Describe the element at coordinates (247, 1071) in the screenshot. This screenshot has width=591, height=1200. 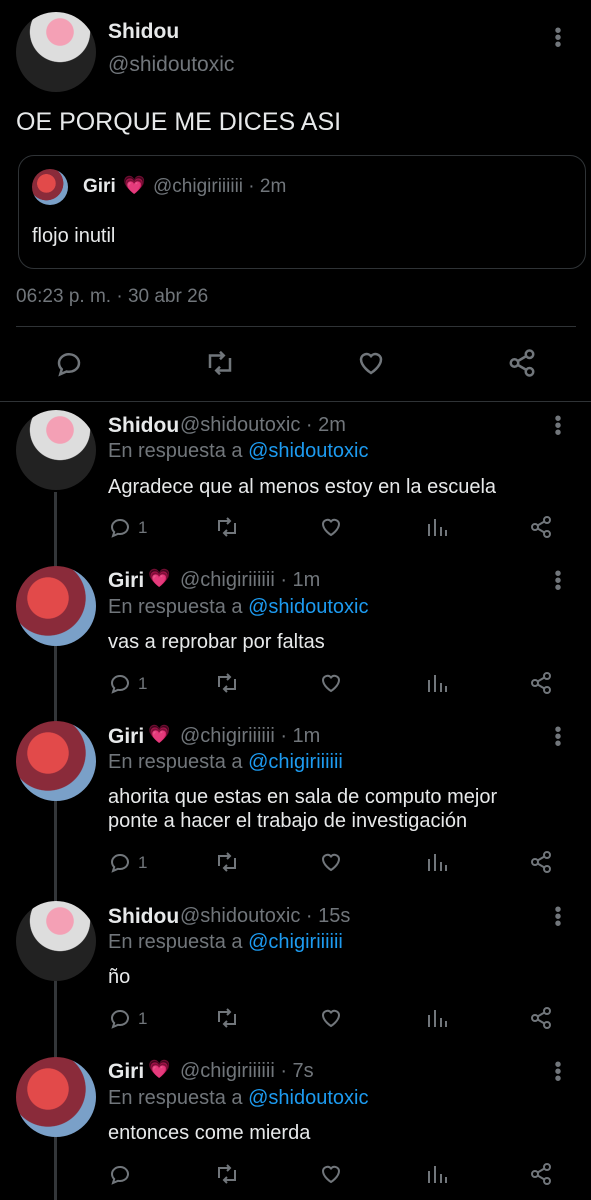
I see `handle-time: @chigiriiiiii · 7s` at that location.